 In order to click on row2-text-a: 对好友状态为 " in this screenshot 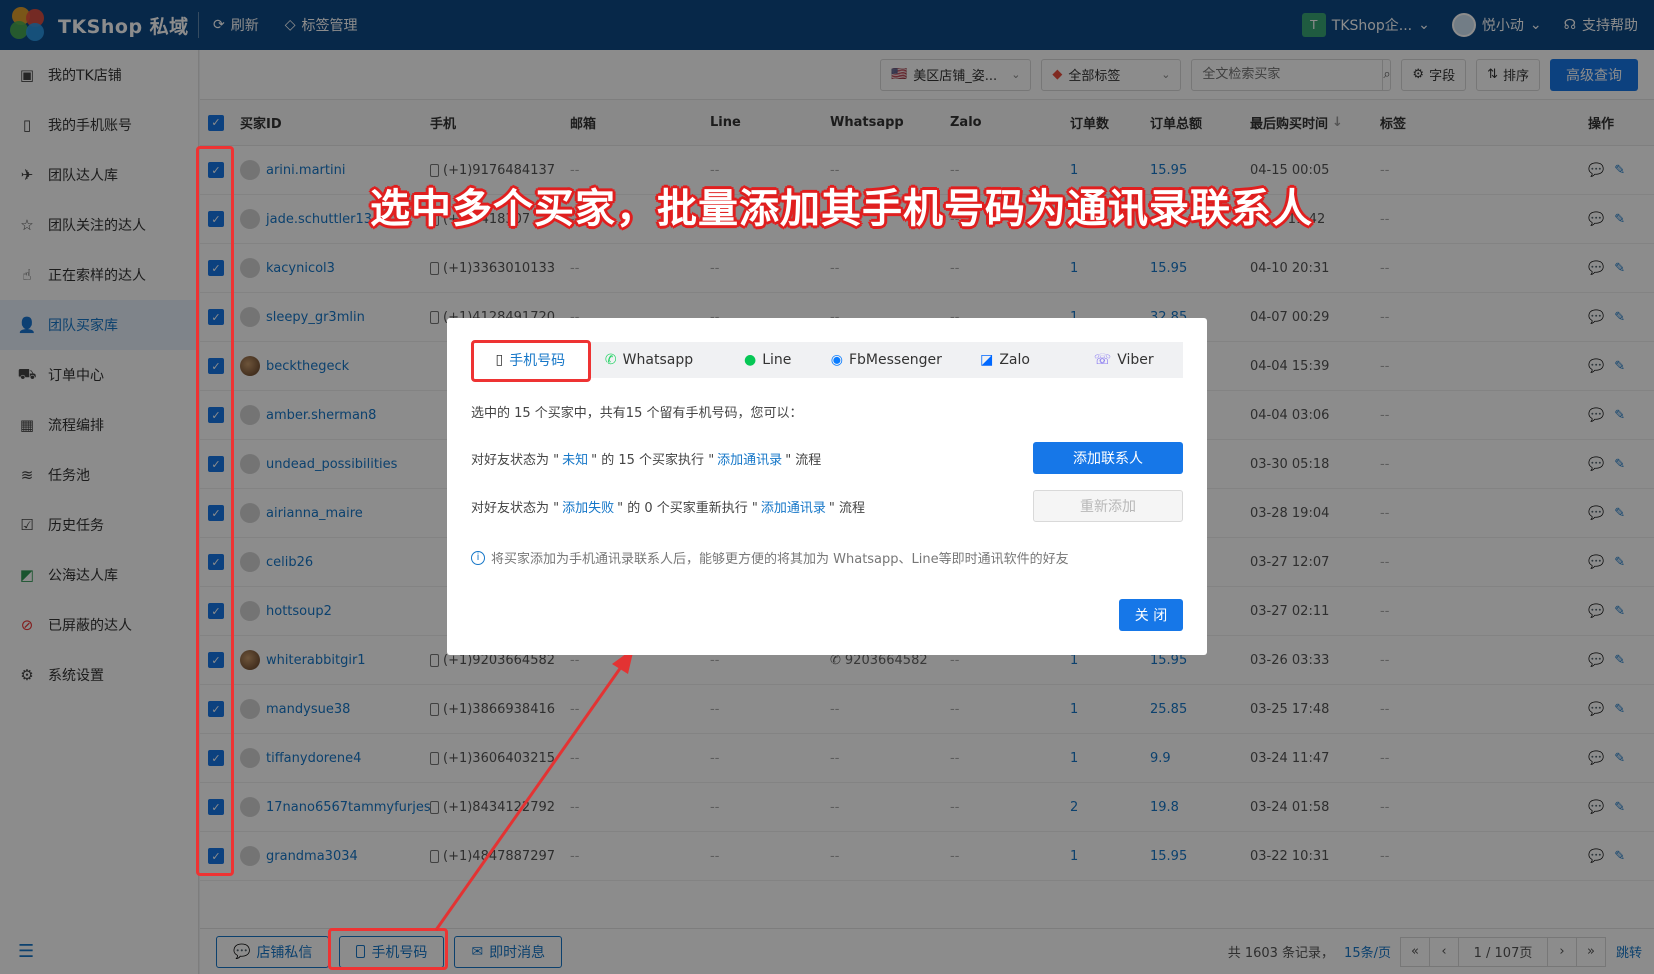, I will do `click(515, 508)`.